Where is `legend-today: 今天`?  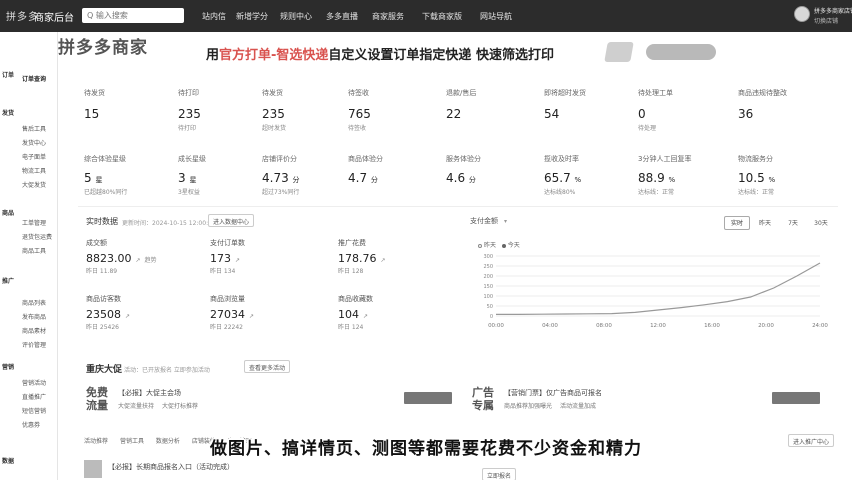 legend-today: 今天 is located at coordinates (514, 245).